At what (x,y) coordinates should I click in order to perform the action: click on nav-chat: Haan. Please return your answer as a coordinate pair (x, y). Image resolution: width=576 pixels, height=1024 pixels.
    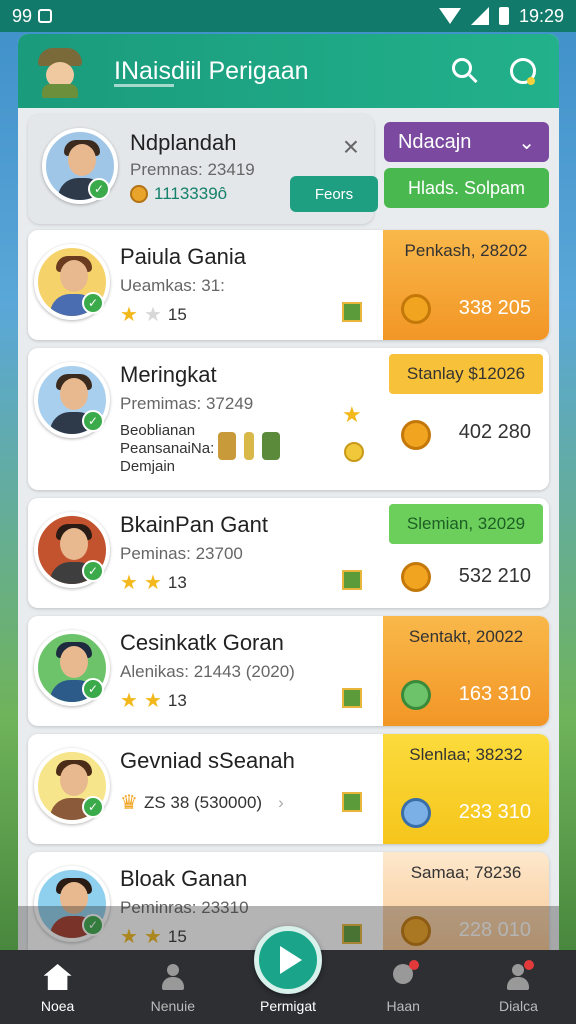
    Looking at the image, I should click on (403, 987).